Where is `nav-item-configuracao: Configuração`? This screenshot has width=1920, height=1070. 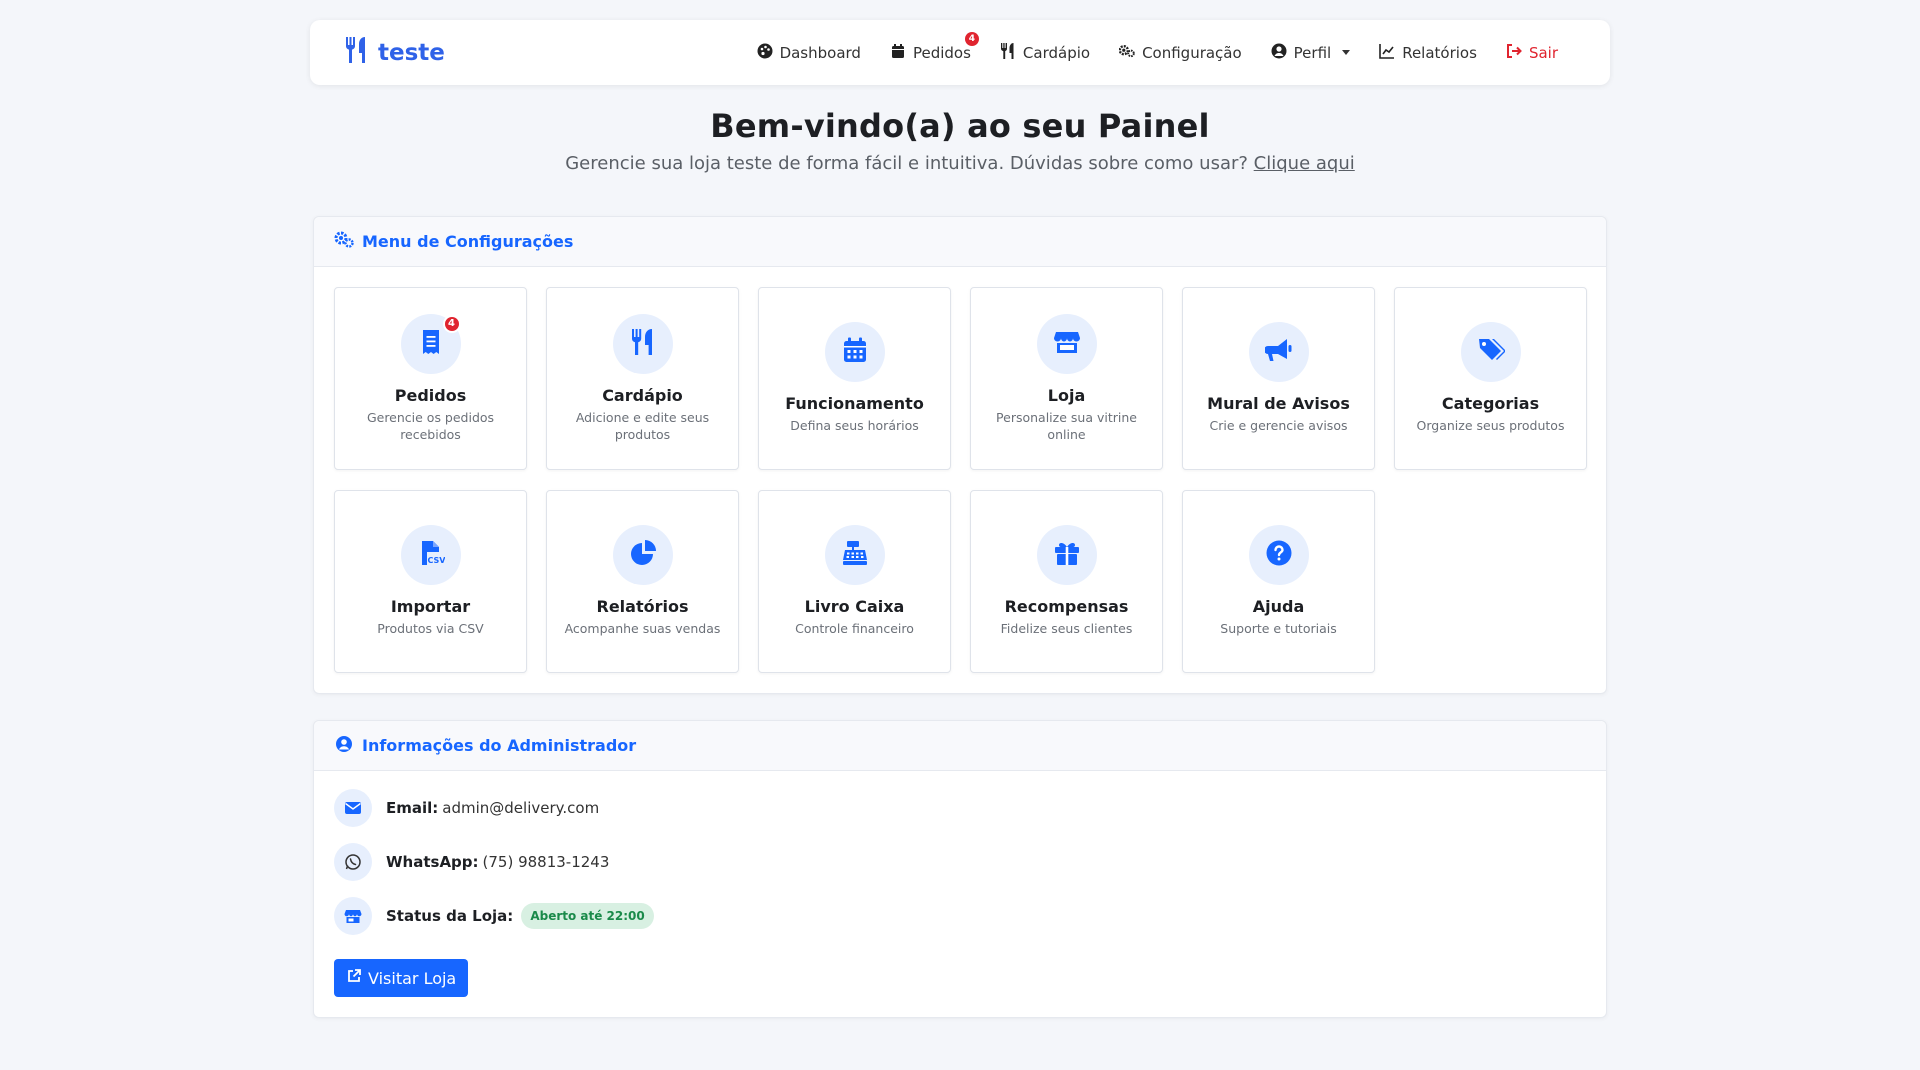 nav-item-configuracao: Configuração is located at coordinates (1180, 53).